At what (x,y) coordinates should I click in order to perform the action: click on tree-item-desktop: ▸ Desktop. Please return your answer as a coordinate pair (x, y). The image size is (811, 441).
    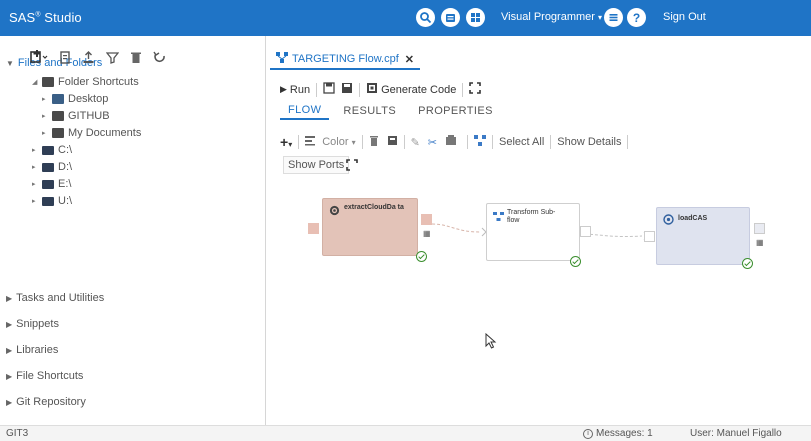
    Looking at the image, I should click on (75, 99).